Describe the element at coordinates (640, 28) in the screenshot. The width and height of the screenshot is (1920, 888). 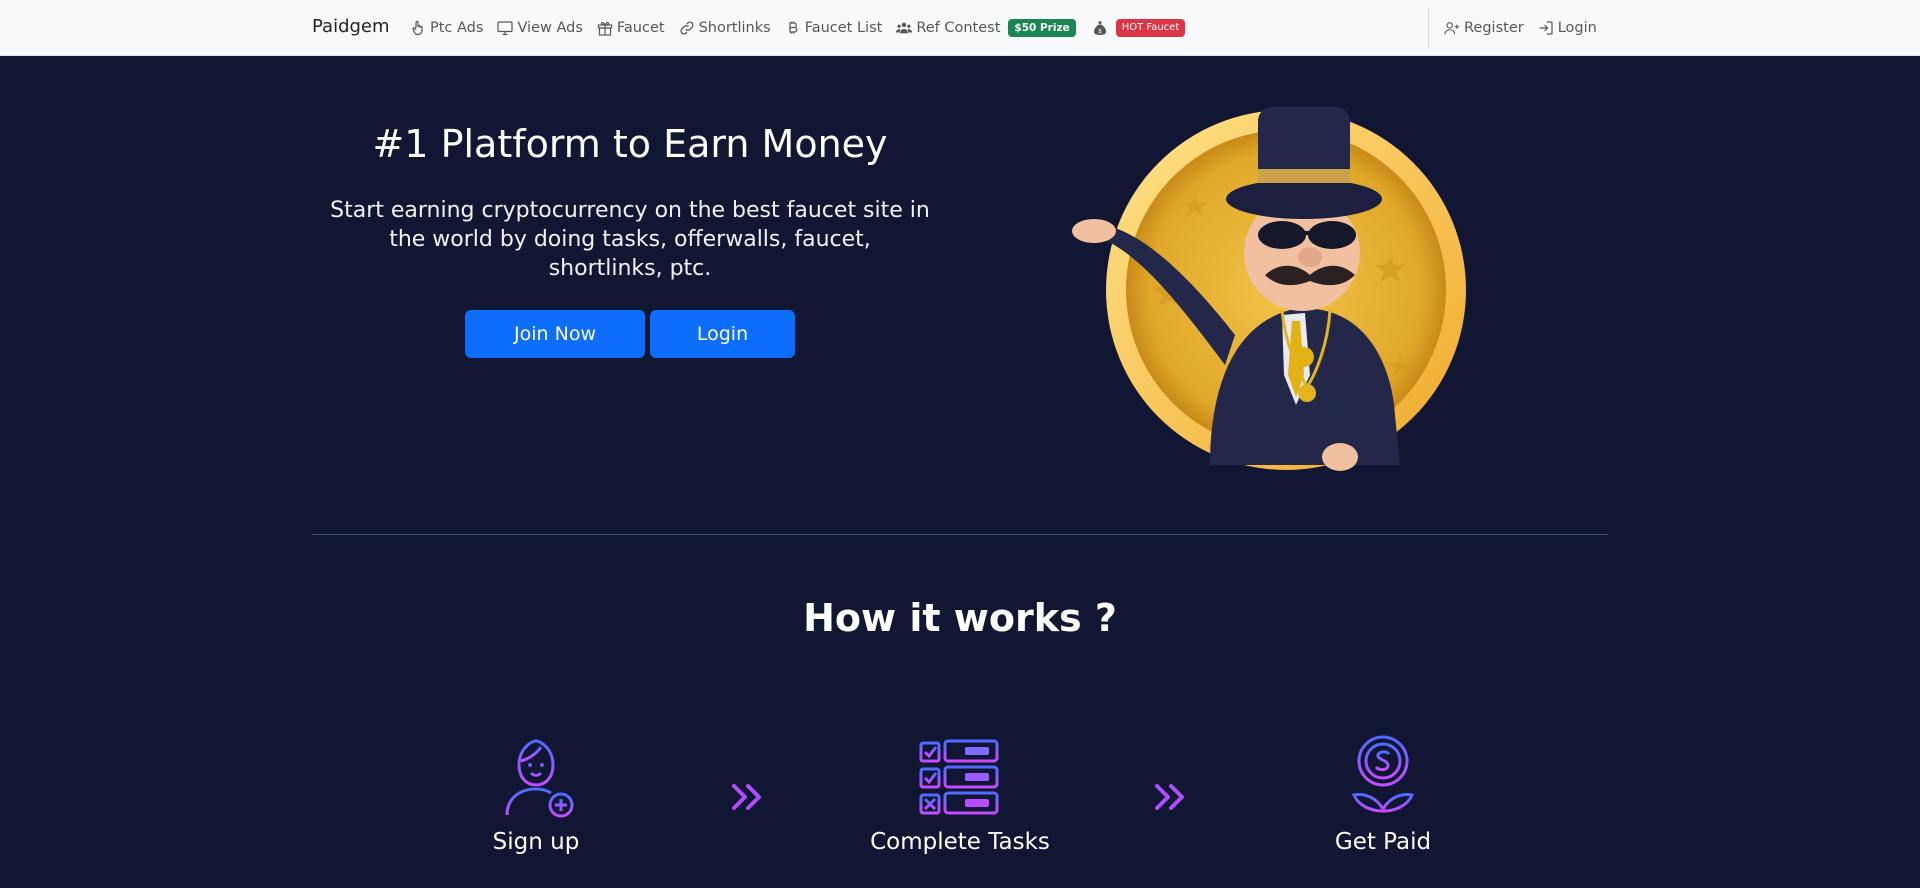
I see `nav-faucet-label: Faucet` at that location.